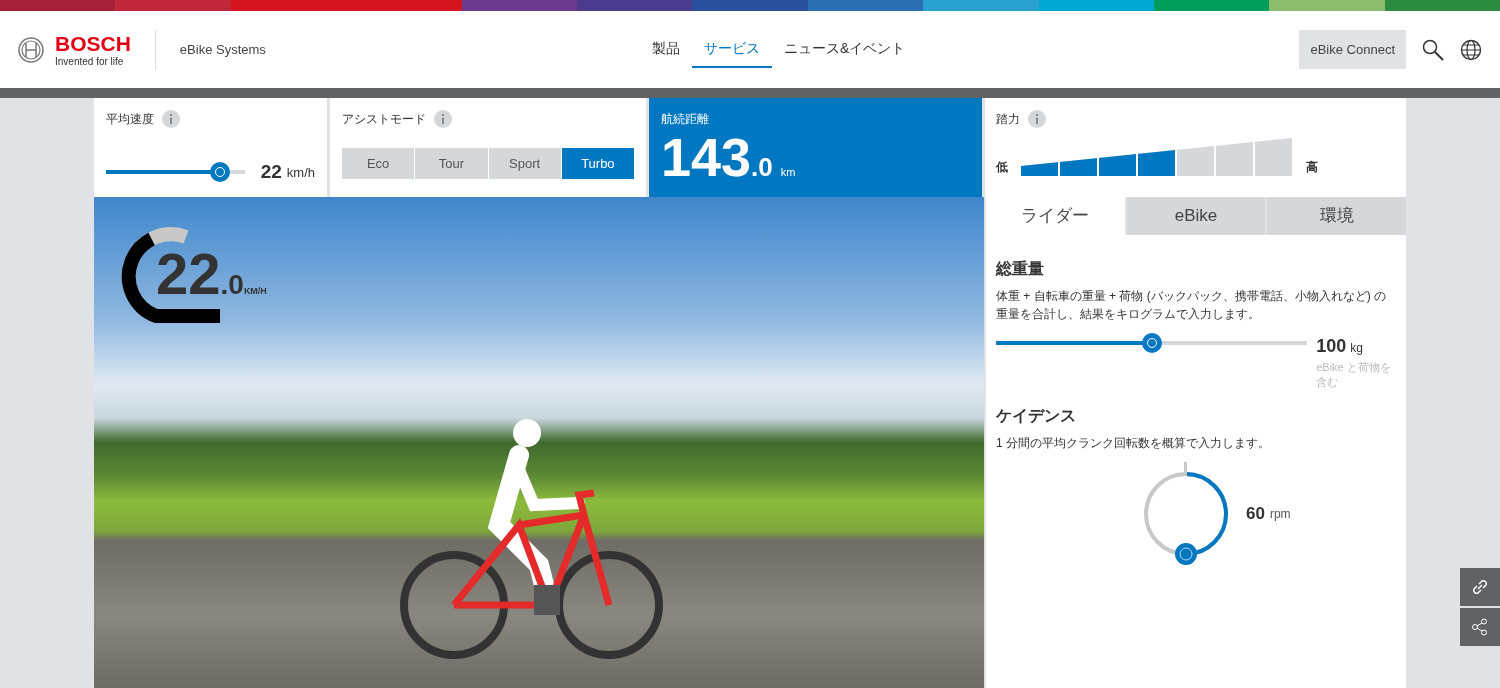  I want to click on share-icon, so click(1480, 627).